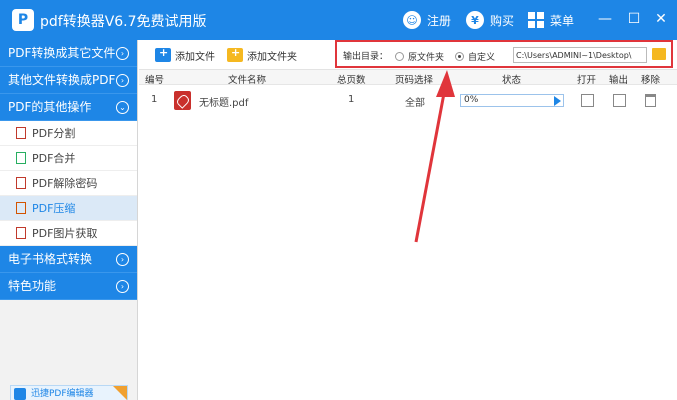 The height and width of the screenshot is (400, 677). Describe the element at coordinates (366, 57) in the screenshot. I see `output-directory-label: 输出目录：` at that location.